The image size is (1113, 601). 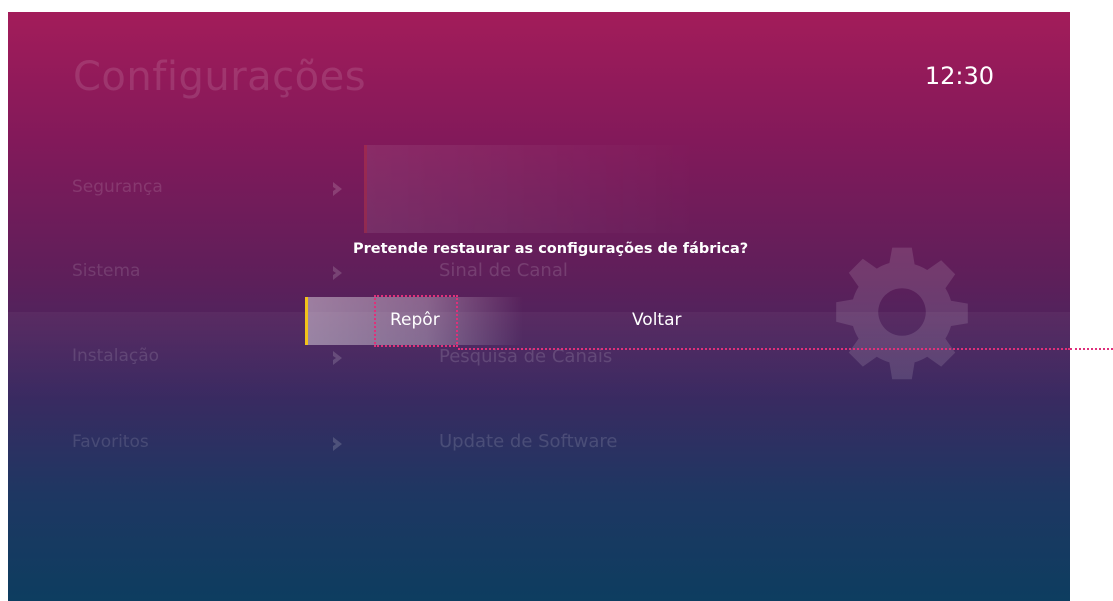 I want to click on menu-item-instalacao: Instalação, so click(x=115, y=356).